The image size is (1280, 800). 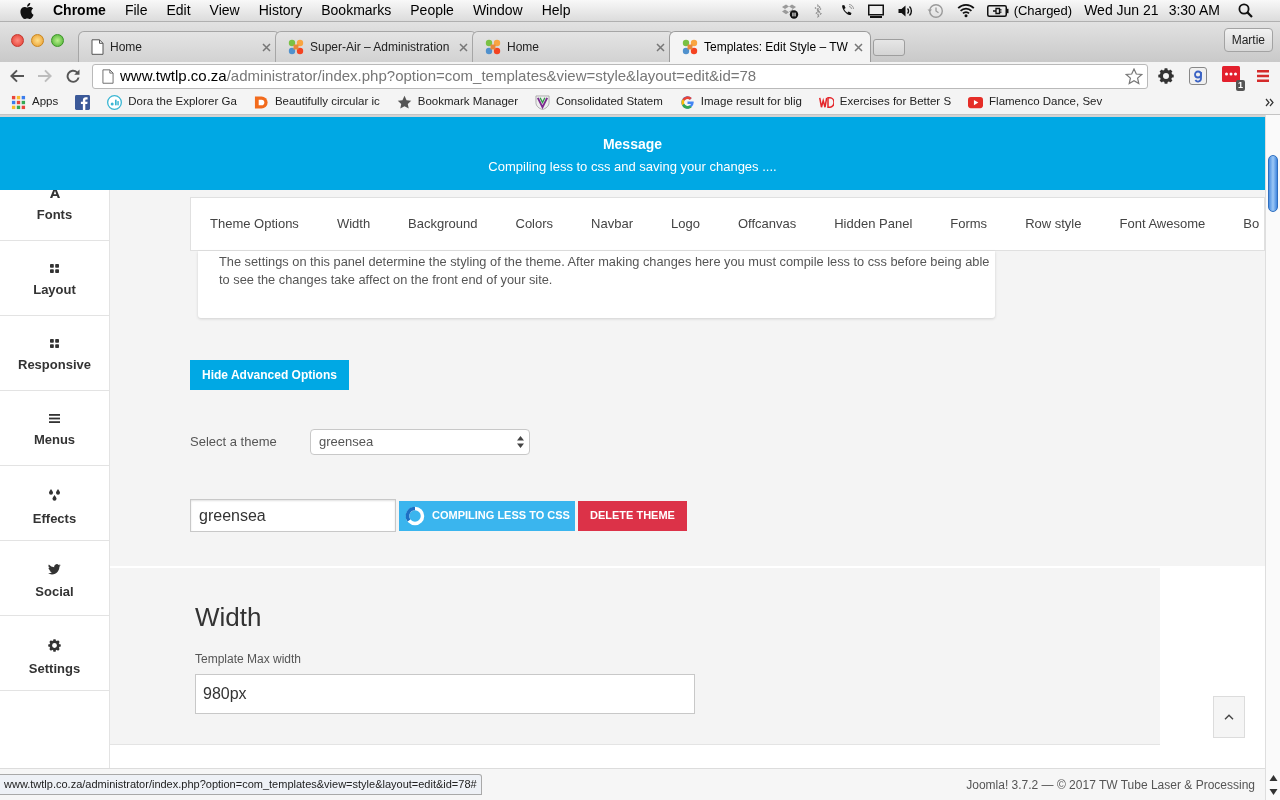 What do you see at coordinates (873, 224) in the screenshot?
I see `settings-tab: Hidden Panel` at bounding box center [873, 224].